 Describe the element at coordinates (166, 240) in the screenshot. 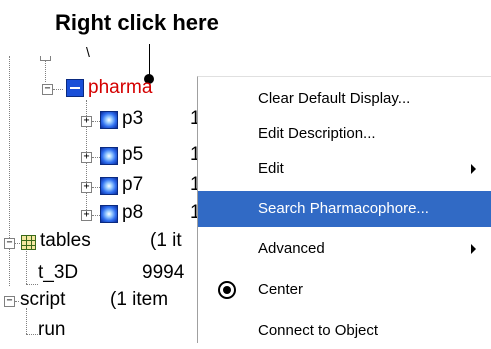

I see `tree-item-tables-count: (1 it` at that location.